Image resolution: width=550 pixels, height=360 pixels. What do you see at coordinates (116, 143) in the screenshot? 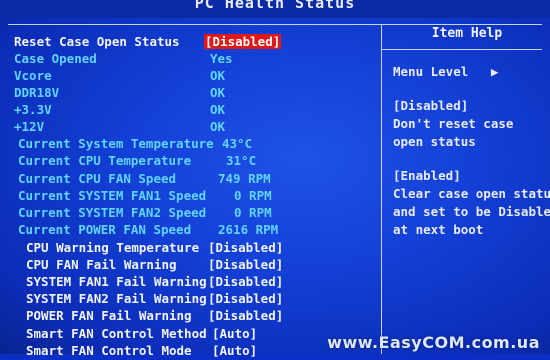
I see `setting-label: Current System Temperature` at bounding box center [116, 143].